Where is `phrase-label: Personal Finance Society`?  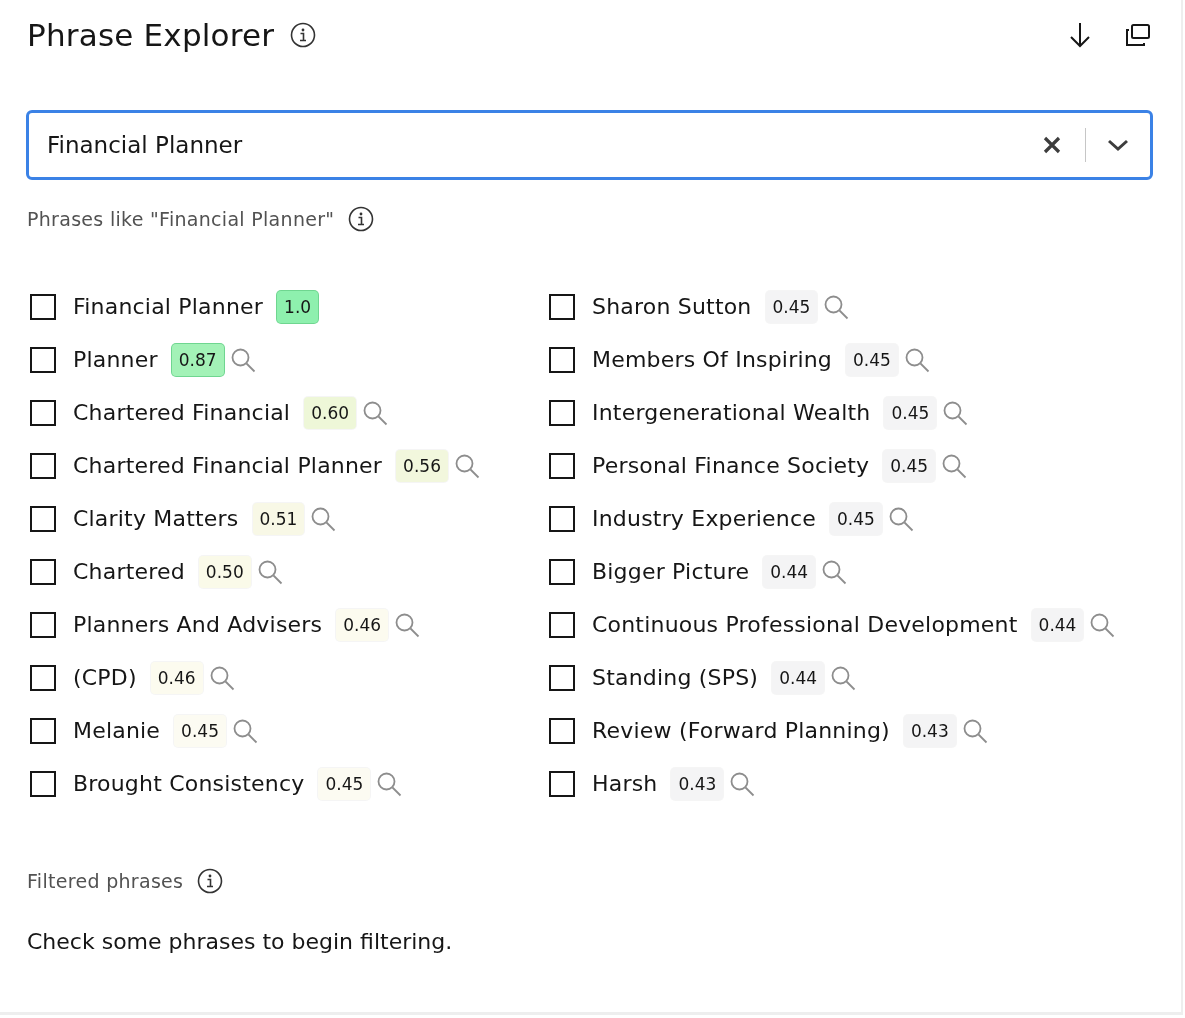 phrase-label: Personal Finance Society is located at coordinates (731, 465).